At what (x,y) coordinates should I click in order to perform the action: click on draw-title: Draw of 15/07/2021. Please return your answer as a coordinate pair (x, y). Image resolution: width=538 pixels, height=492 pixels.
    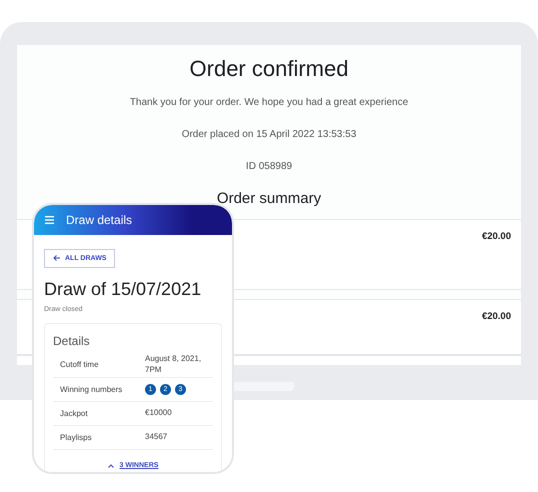
    Looking at the image, I should click on (123, 290).